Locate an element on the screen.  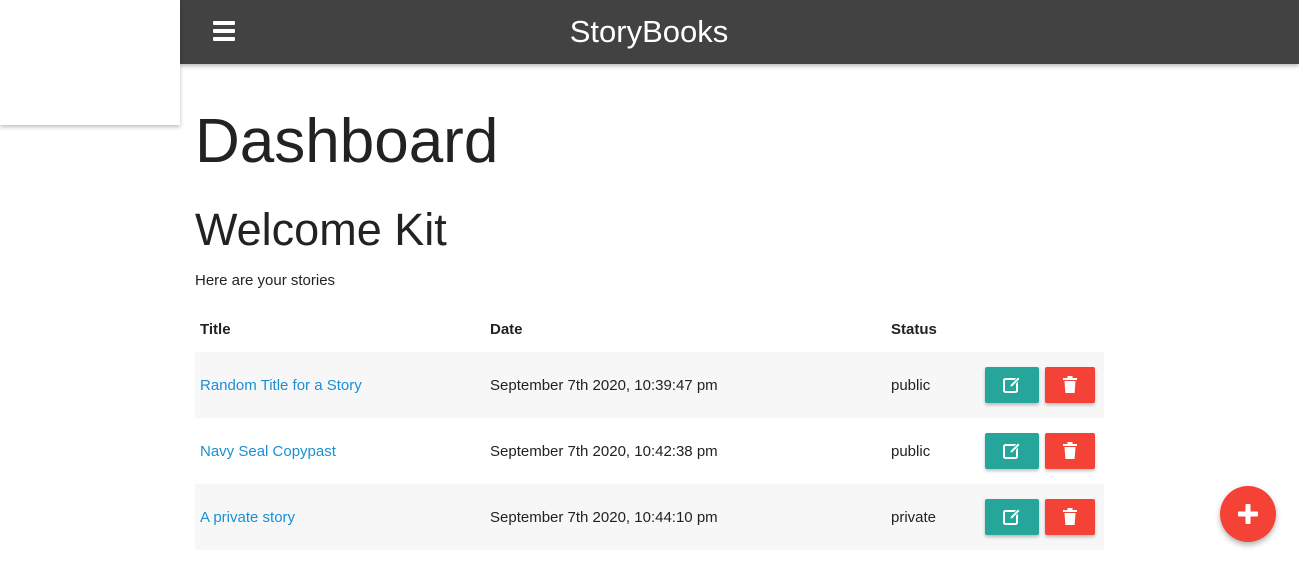
add-story-button is located at coordinates (1248, 514).